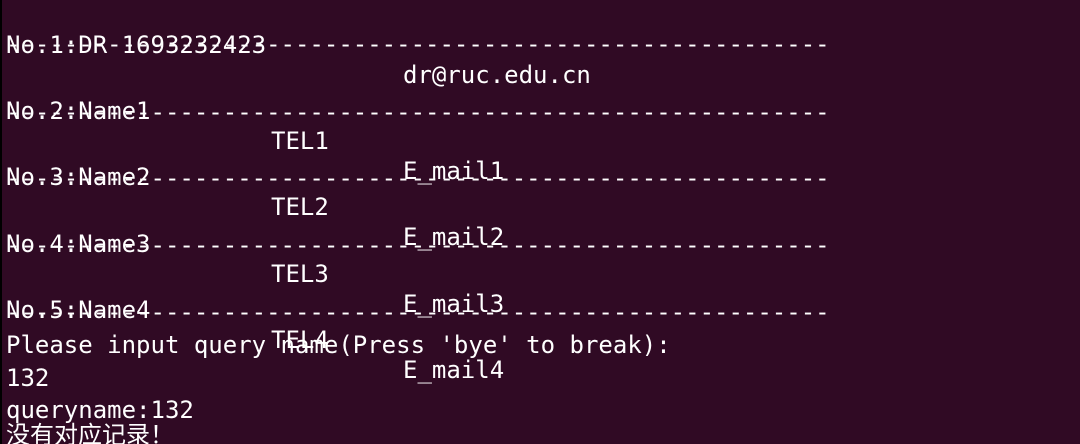 This screenshot has height=444, width=1080. Describe the element at coordinates (300, 274) in the screenshot. I see `record-tel: TEL3` at that location.